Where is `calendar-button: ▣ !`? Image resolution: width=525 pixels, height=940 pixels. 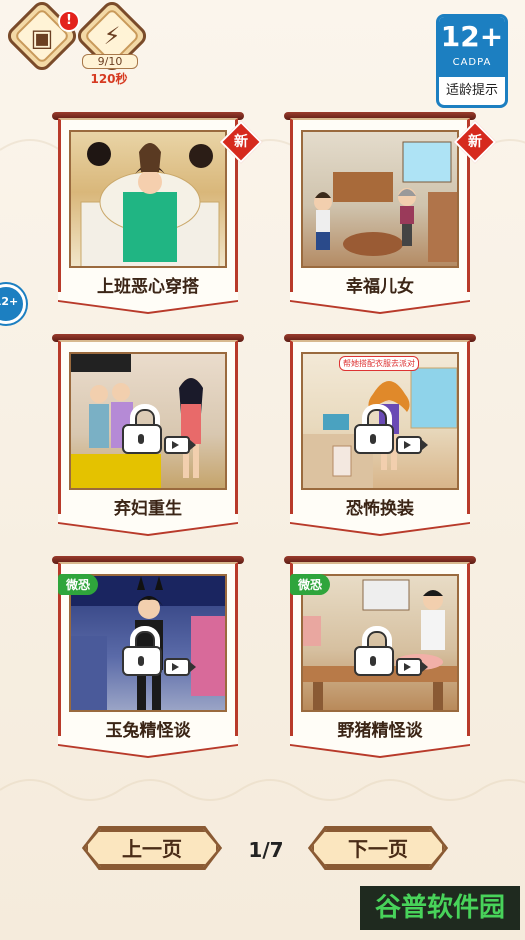
calendar-button: ▣ ! is located at coordinates (42, 37).